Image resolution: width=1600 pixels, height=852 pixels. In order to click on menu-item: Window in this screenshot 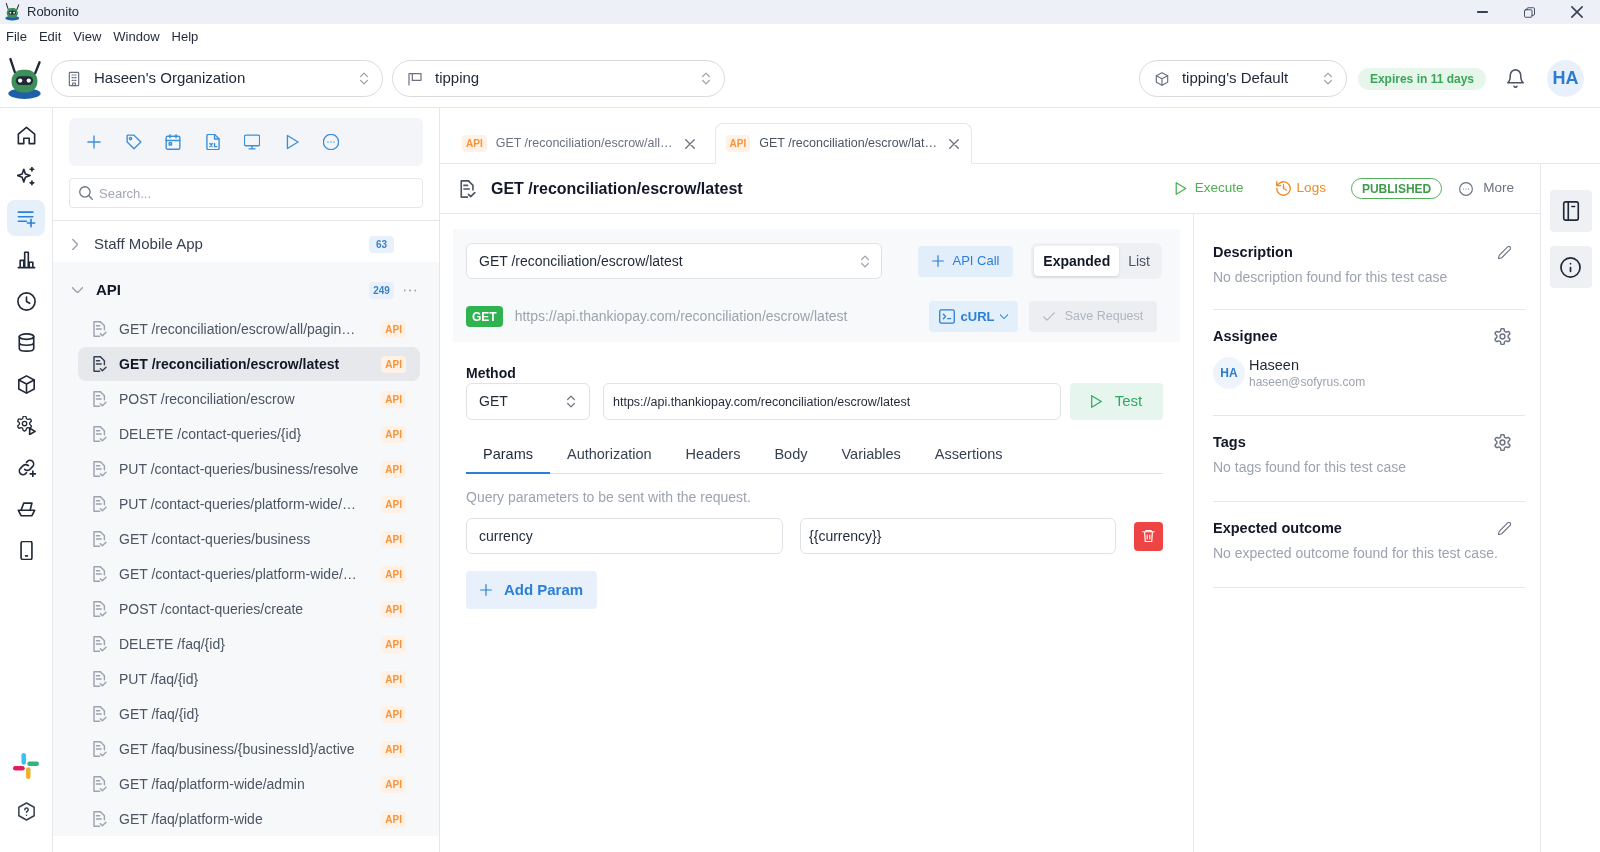, I will do `click(136, 37)`.